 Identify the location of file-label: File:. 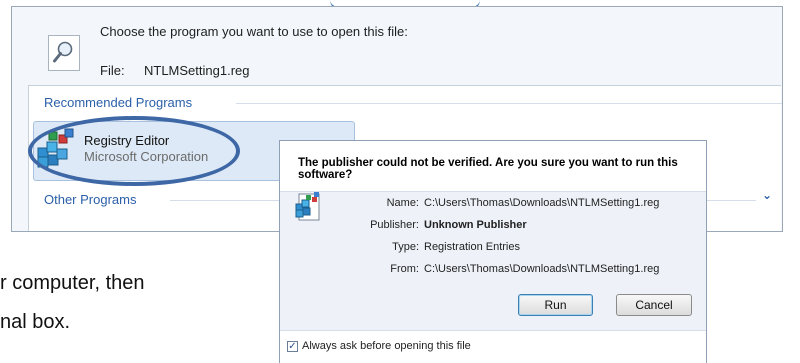
(112, 70).